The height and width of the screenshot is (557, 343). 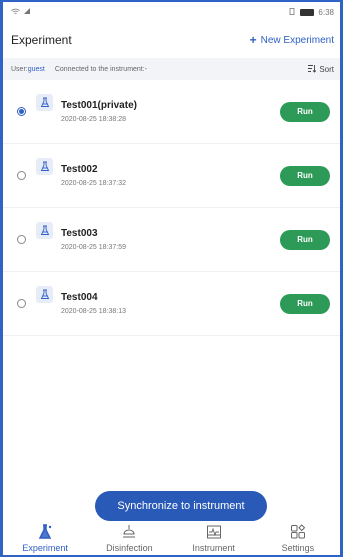 I want to click on row-text: Test001(private) 2020-08-25 18:38:28, so click(x=170, y=111).